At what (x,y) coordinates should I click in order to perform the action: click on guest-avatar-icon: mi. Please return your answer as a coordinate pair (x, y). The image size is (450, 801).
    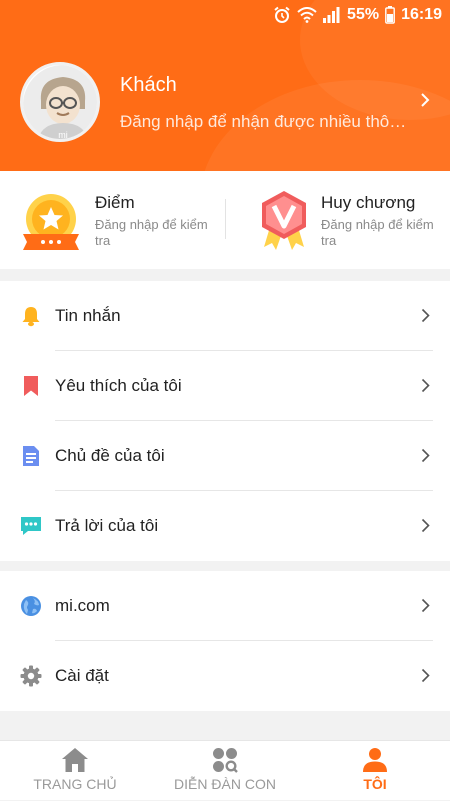
    Looking at the image, I should click on (60, 102).